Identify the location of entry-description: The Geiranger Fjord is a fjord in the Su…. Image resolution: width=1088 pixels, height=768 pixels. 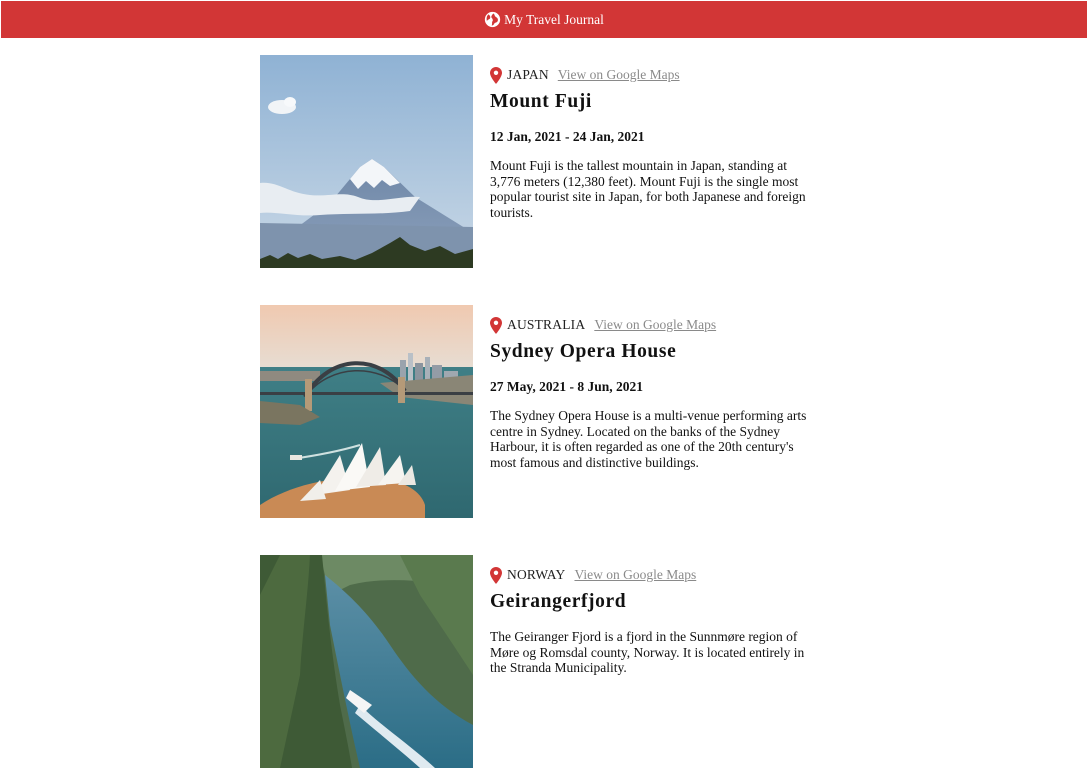
(647, 652).